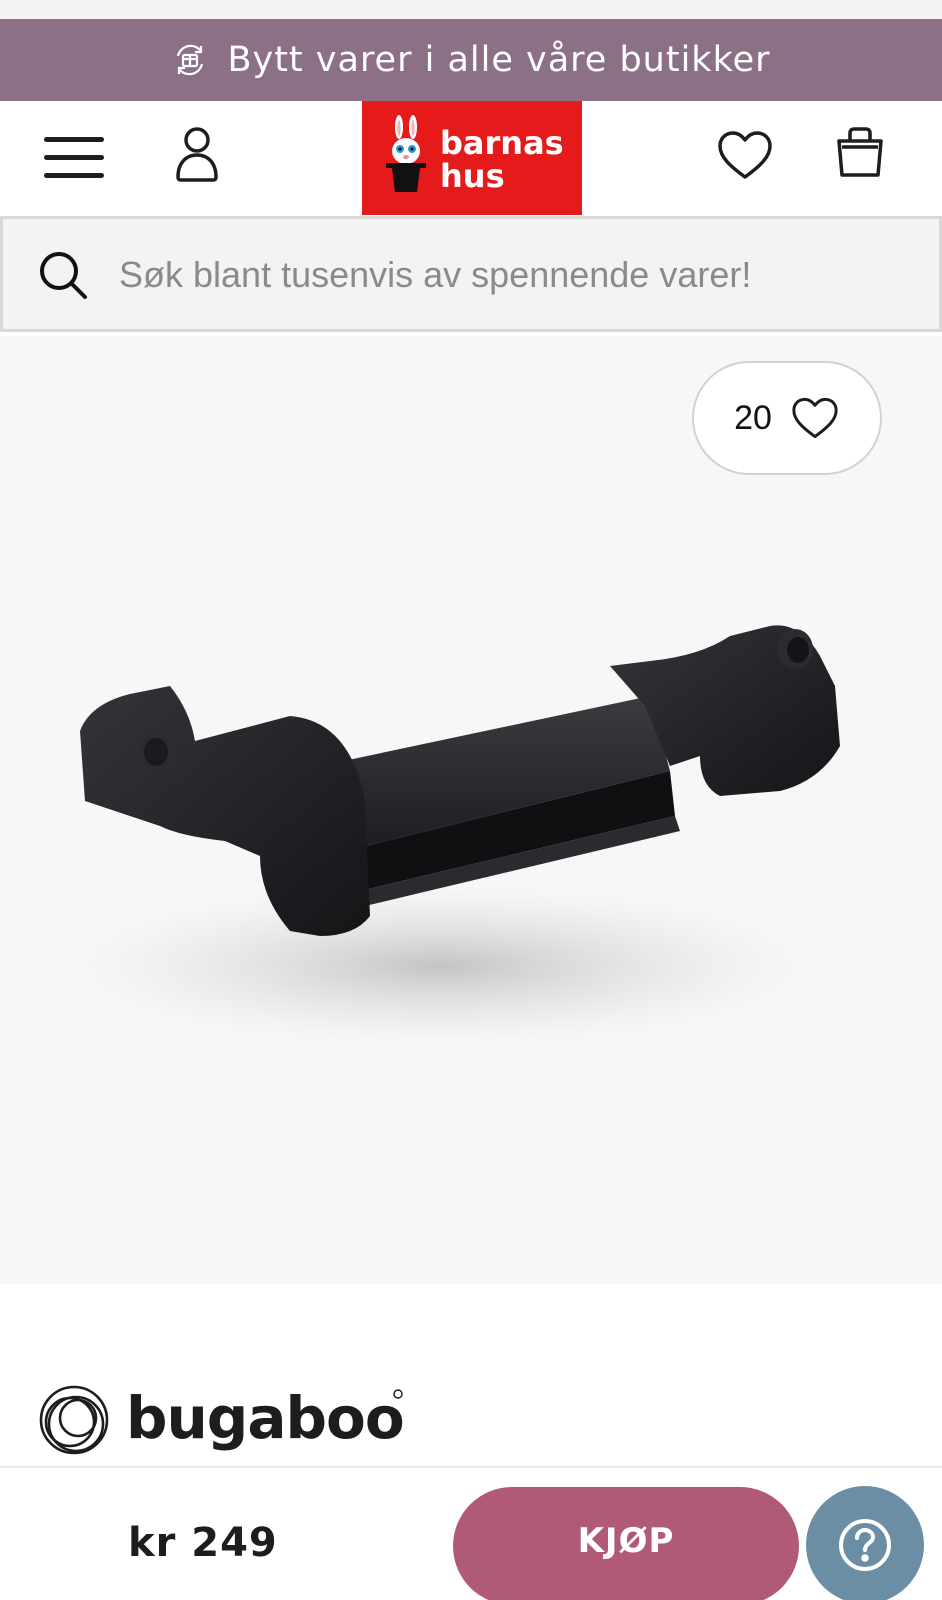 The image size is (942, 1600). Describe the element at coordinates (519, 275) in the screenshot. I see `search-input` at that location.